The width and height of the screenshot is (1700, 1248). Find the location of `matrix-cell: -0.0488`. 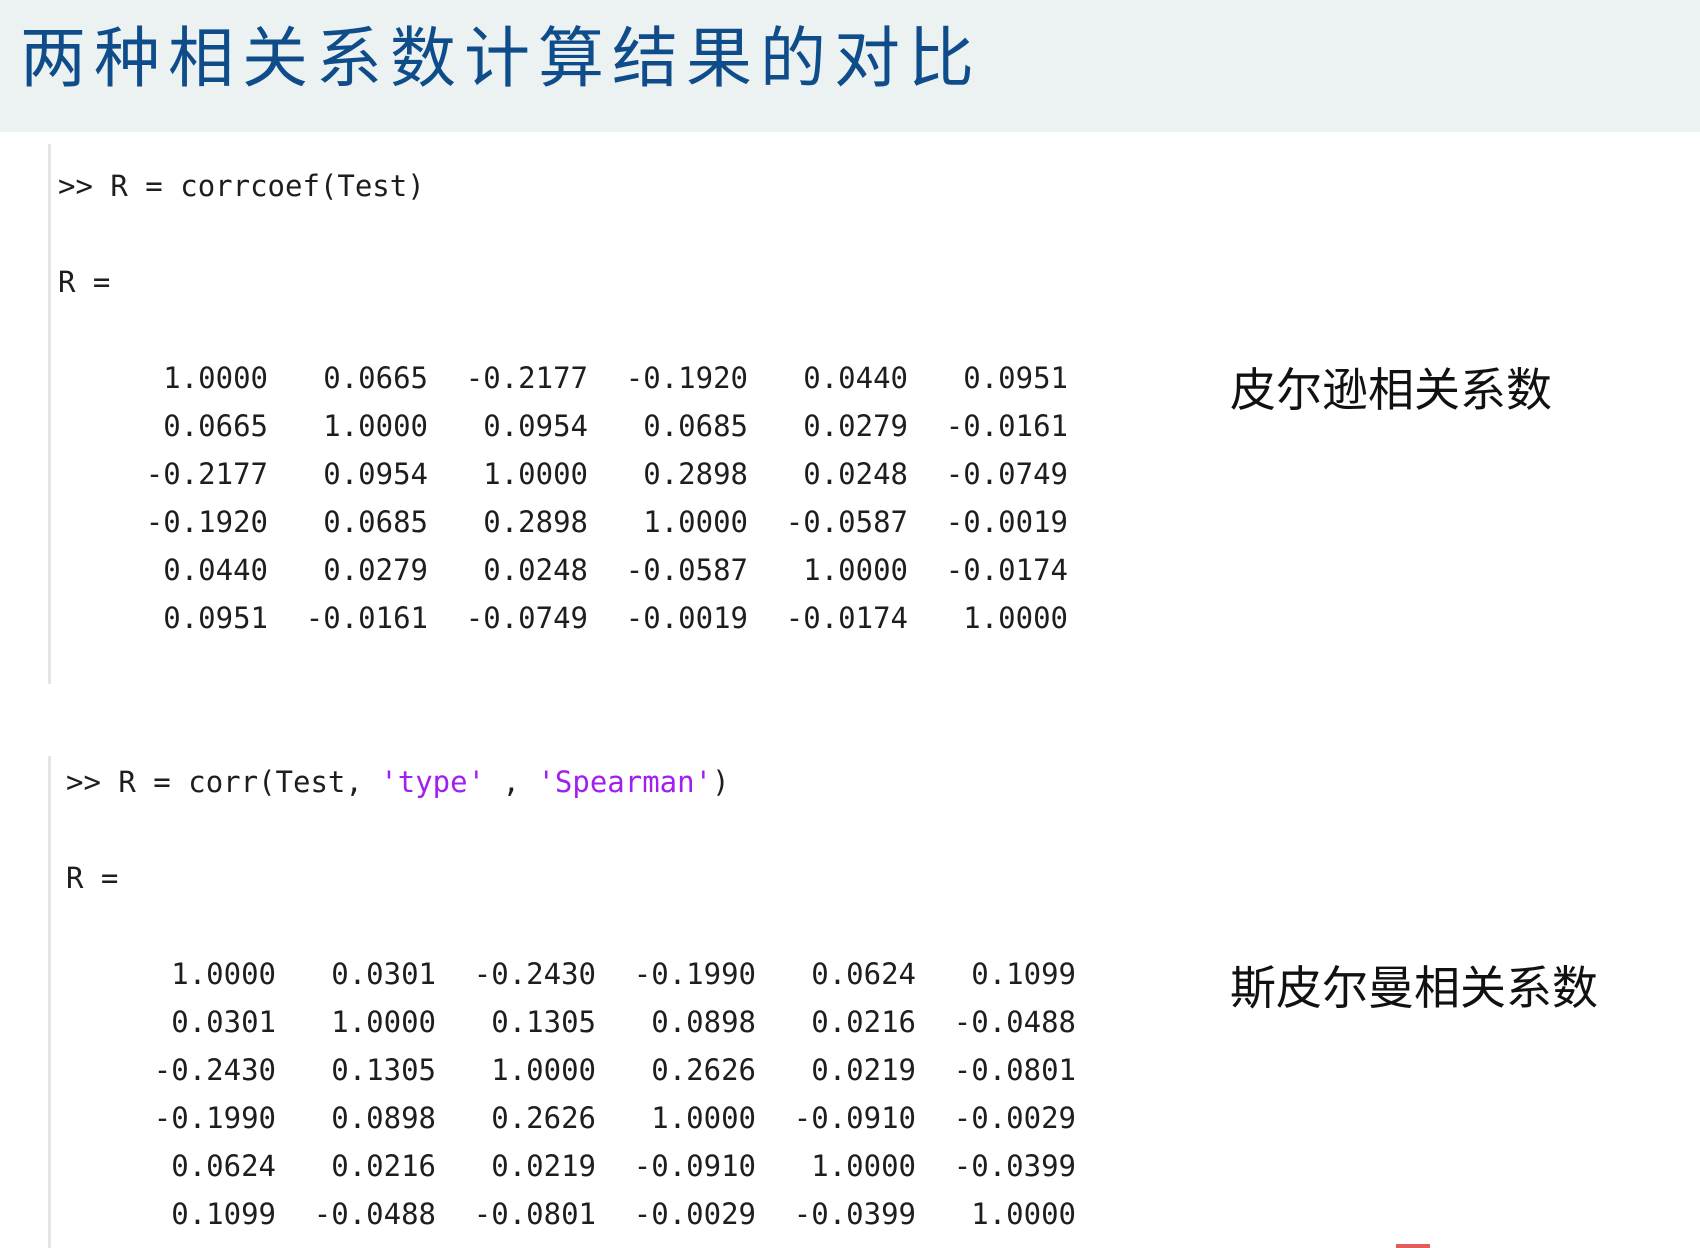

matrix-cell: -0.0488 is located at coordinates (374, 1214).